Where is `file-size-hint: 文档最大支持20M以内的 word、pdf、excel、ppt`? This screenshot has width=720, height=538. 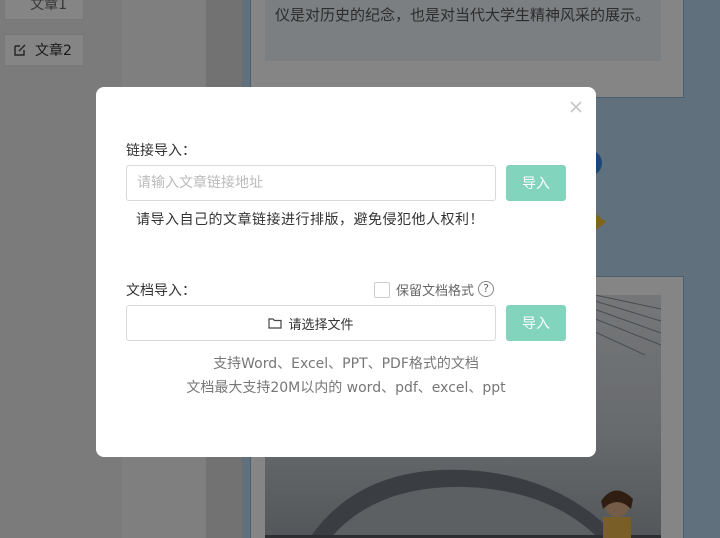
file-size-hint: 文档最大支持20M以内的 word、pdf、excel、ppt is located at coordinates (346, 388).